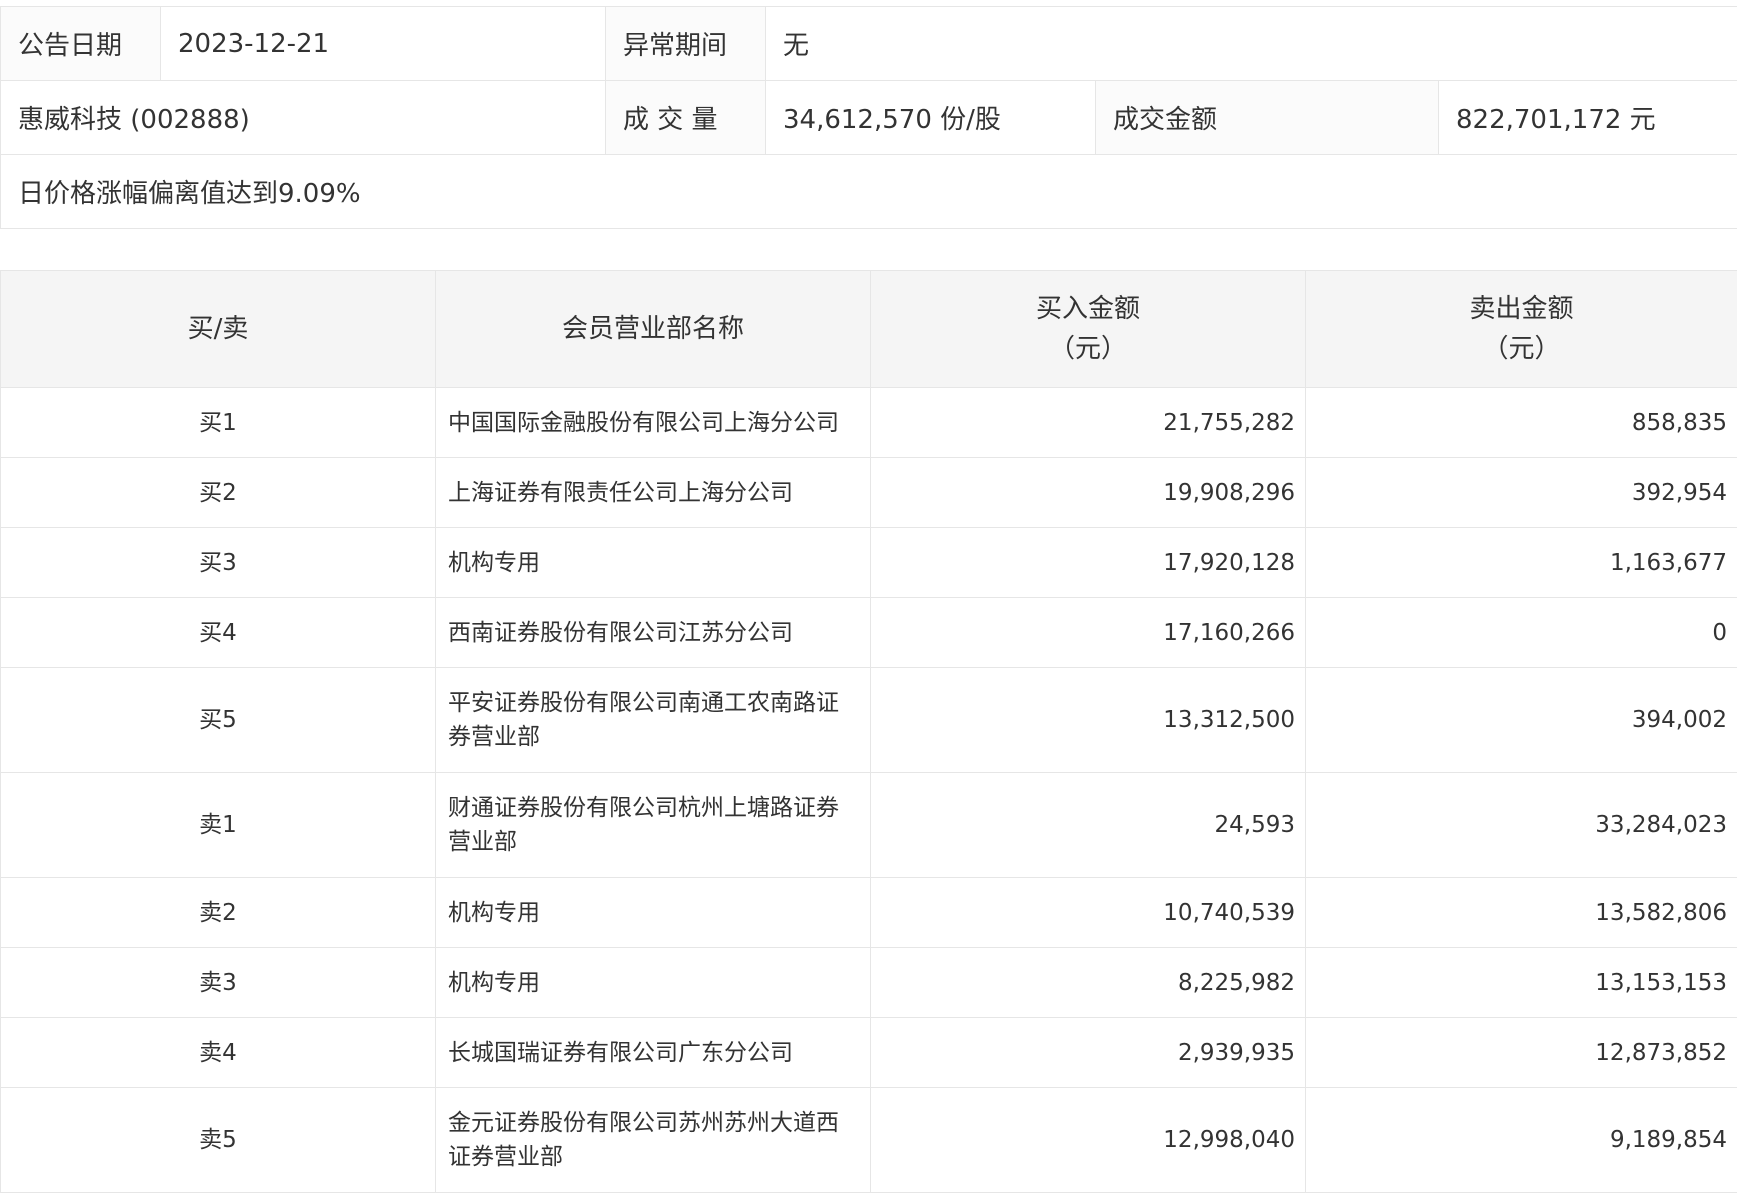 The image size is (1737, 1193). I want to click on row-buy: 19,908,296, so click(1088, 493).